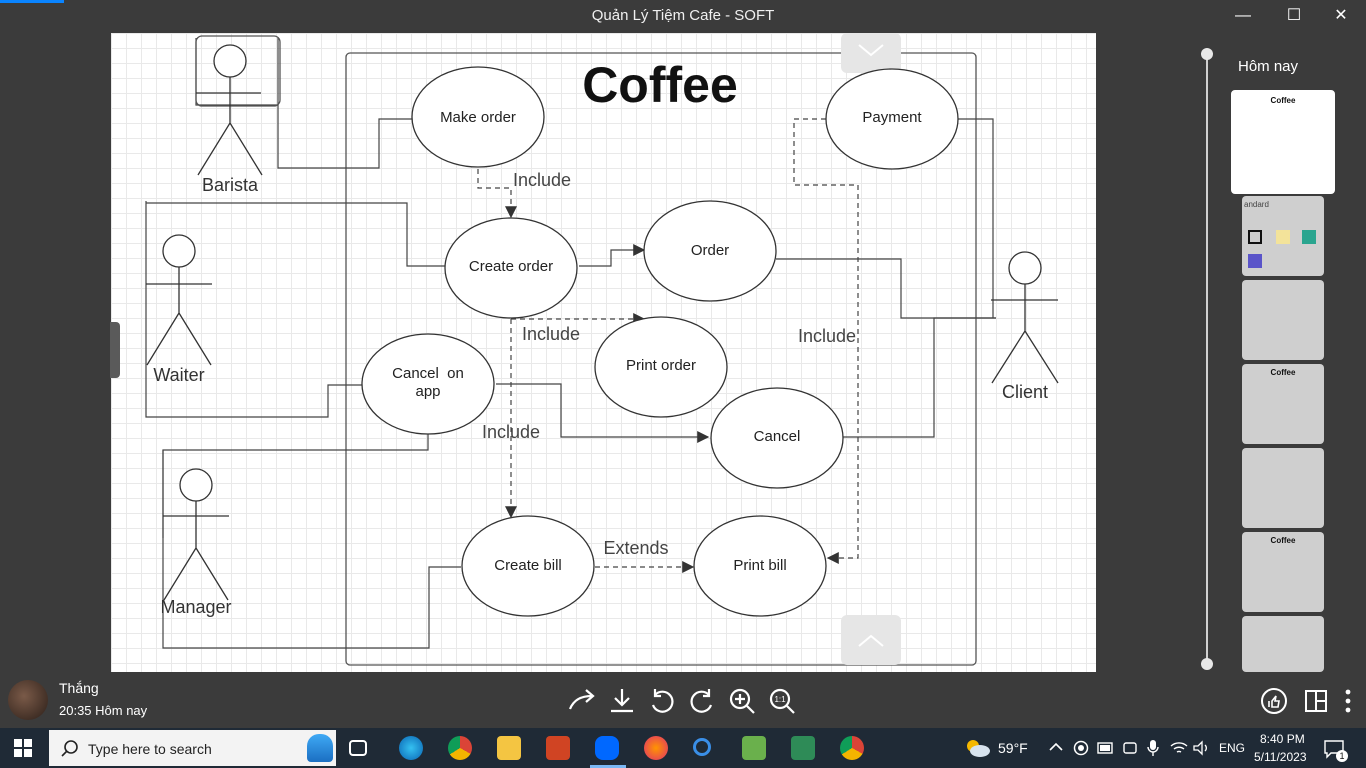 The width and height of the screenshot is (1366, 768). I want to click on more-options-icon, so click(1348, 701).